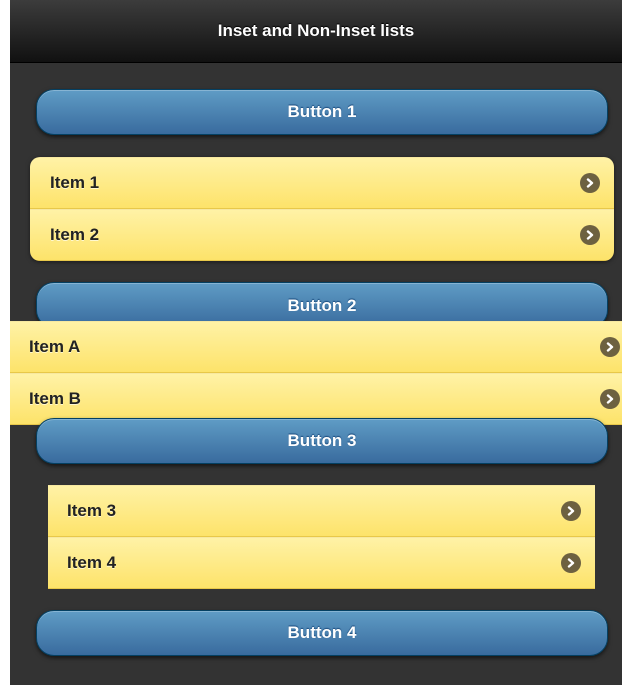 The height and width of the screenshot is (685, 622). I want to click on list-item-a: Item A, so click(316, 347).